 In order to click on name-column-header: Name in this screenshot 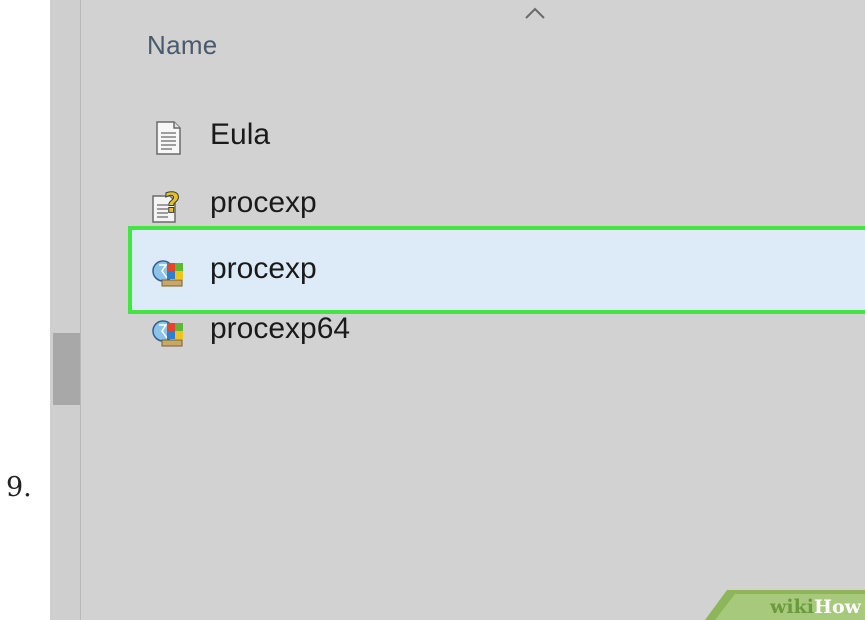, I will do `click(182, 45)`.